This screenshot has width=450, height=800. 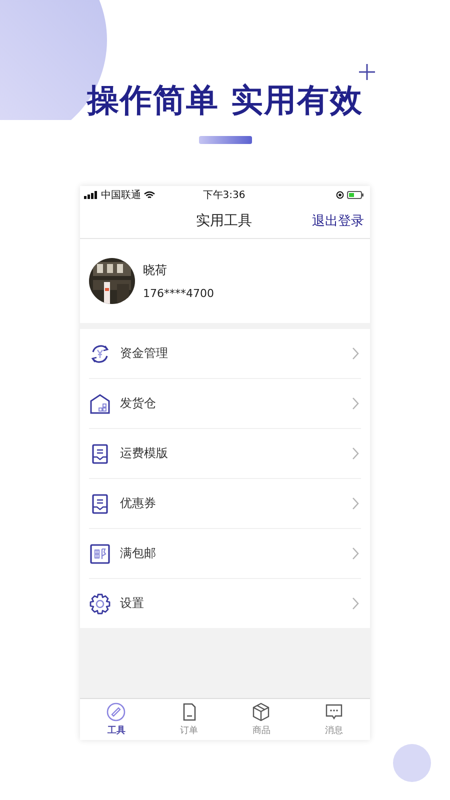 I want to click on menu-item: 资金管理, so click(x=225, y=354).